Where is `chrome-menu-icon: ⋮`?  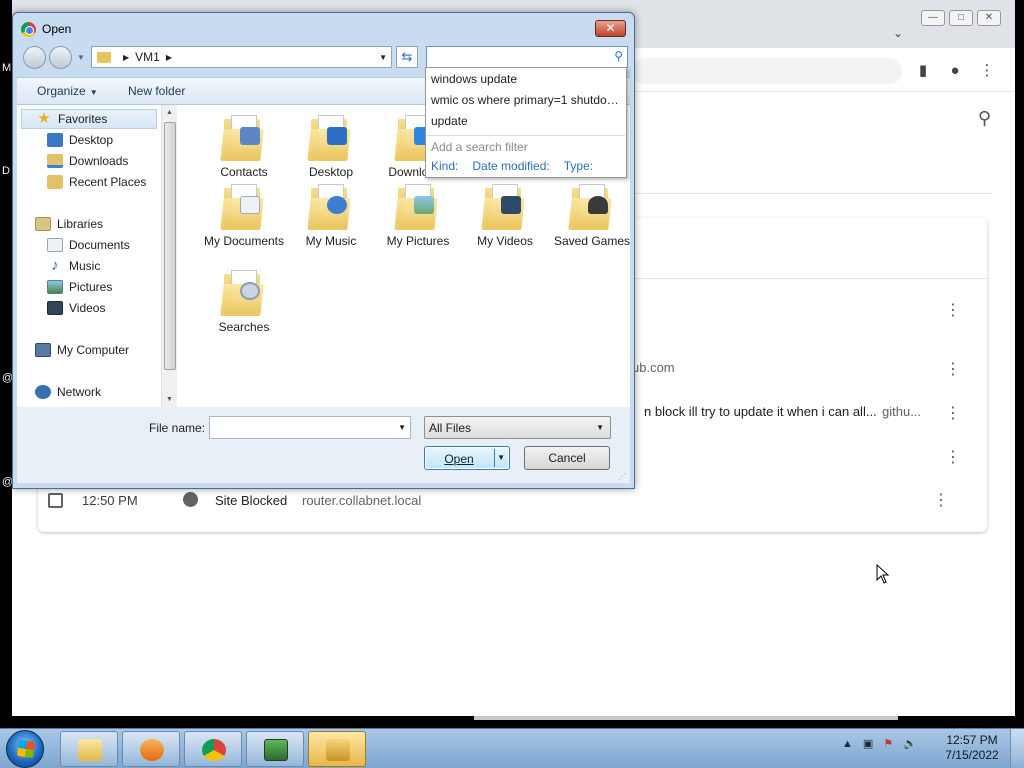 chrome-menu-icon: ⋮ is located at coordinates (987, 71).